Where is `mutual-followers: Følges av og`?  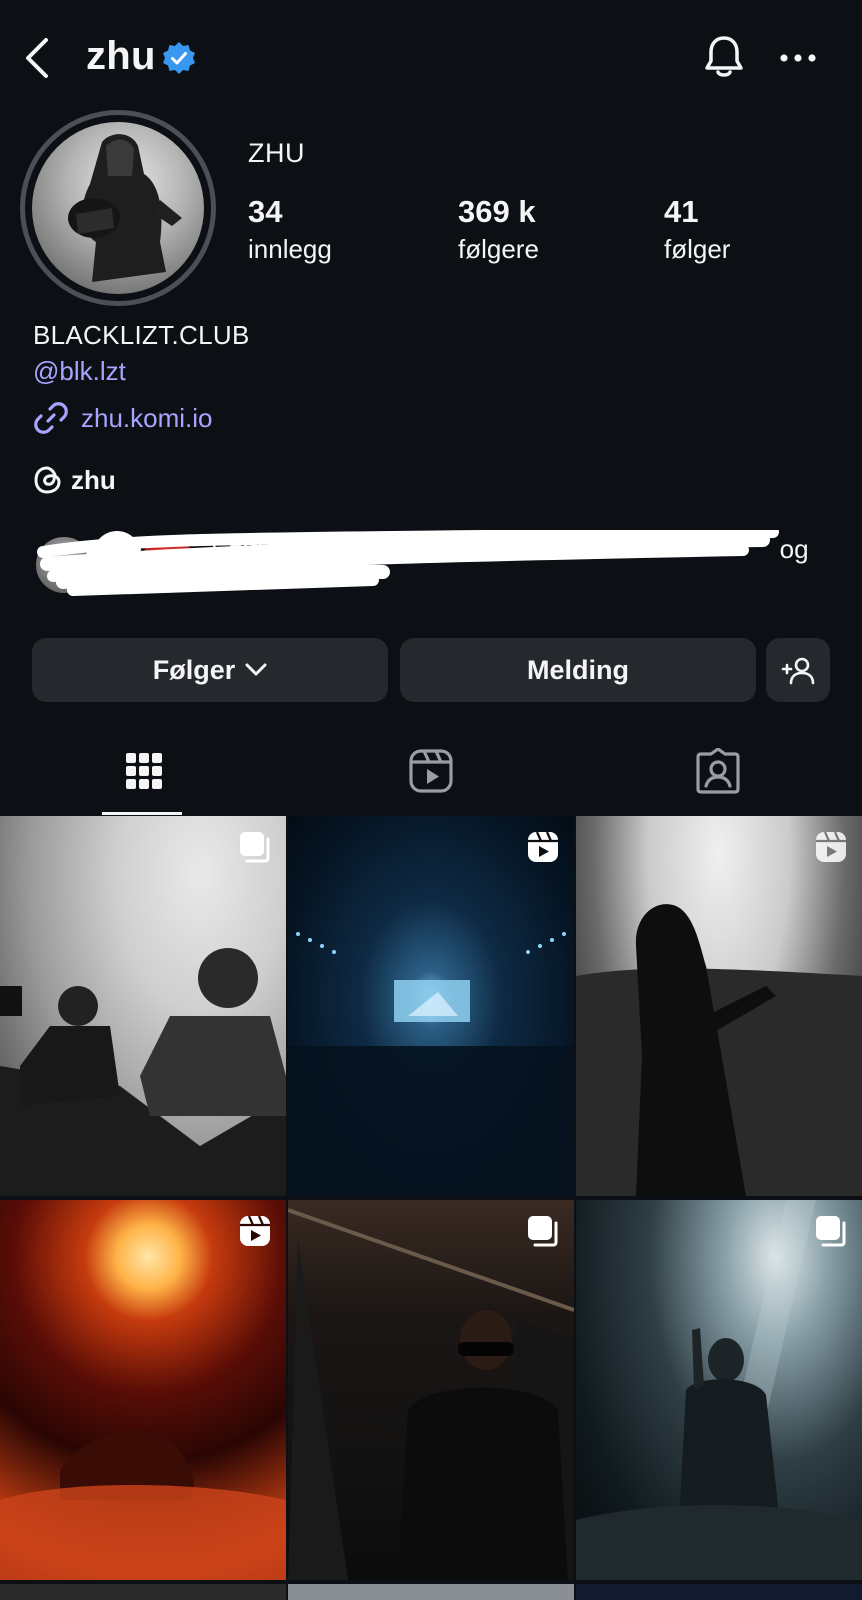
mutual-followers: Følges av og is located at coordinates (423, 565).